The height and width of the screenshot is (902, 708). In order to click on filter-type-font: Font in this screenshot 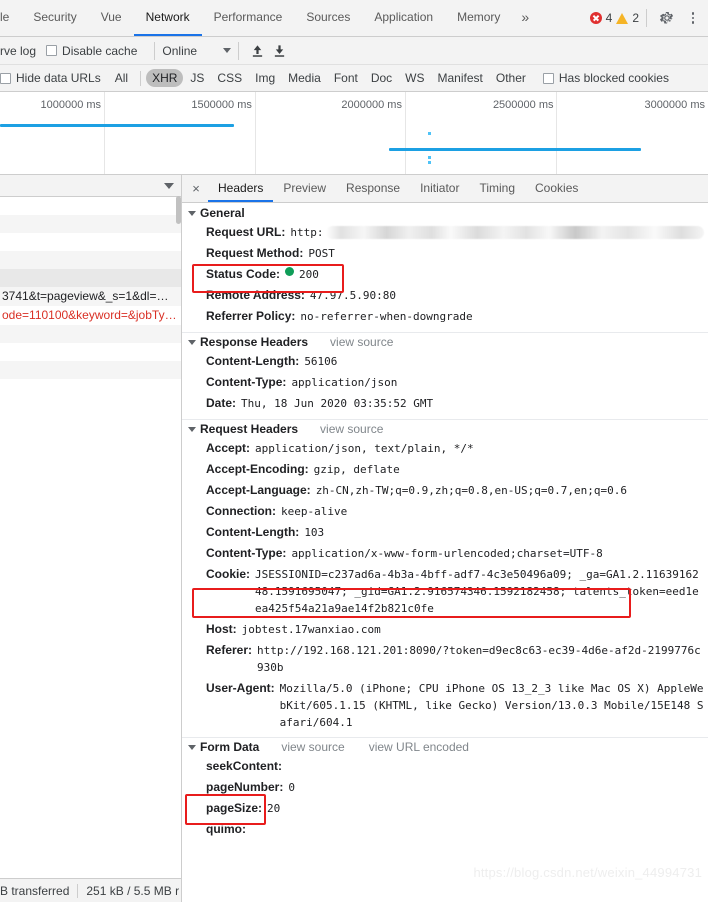, I will do `click(346, 78)`.